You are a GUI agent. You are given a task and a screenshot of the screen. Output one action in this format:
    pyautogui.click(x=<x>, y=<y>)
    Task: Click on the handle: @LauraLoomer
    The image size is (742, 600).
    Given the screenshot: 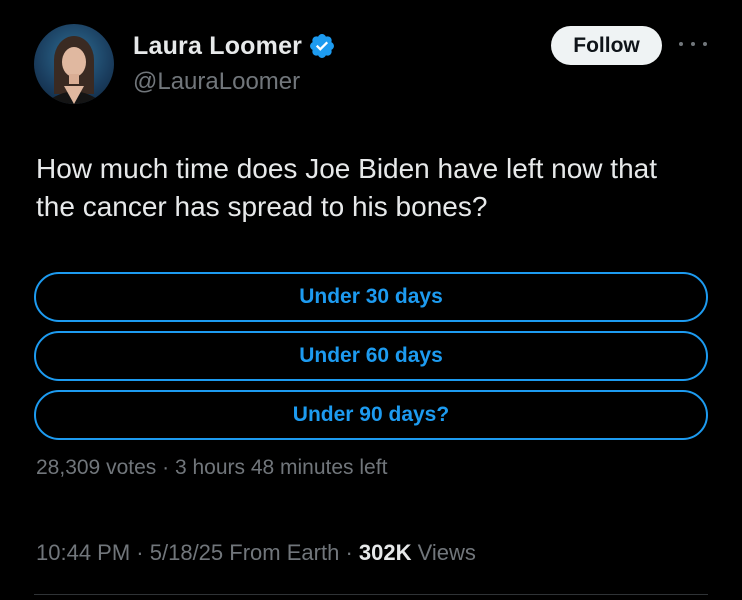 What is the action you would take?
    pyautogui.click(x=234, y=82)
    